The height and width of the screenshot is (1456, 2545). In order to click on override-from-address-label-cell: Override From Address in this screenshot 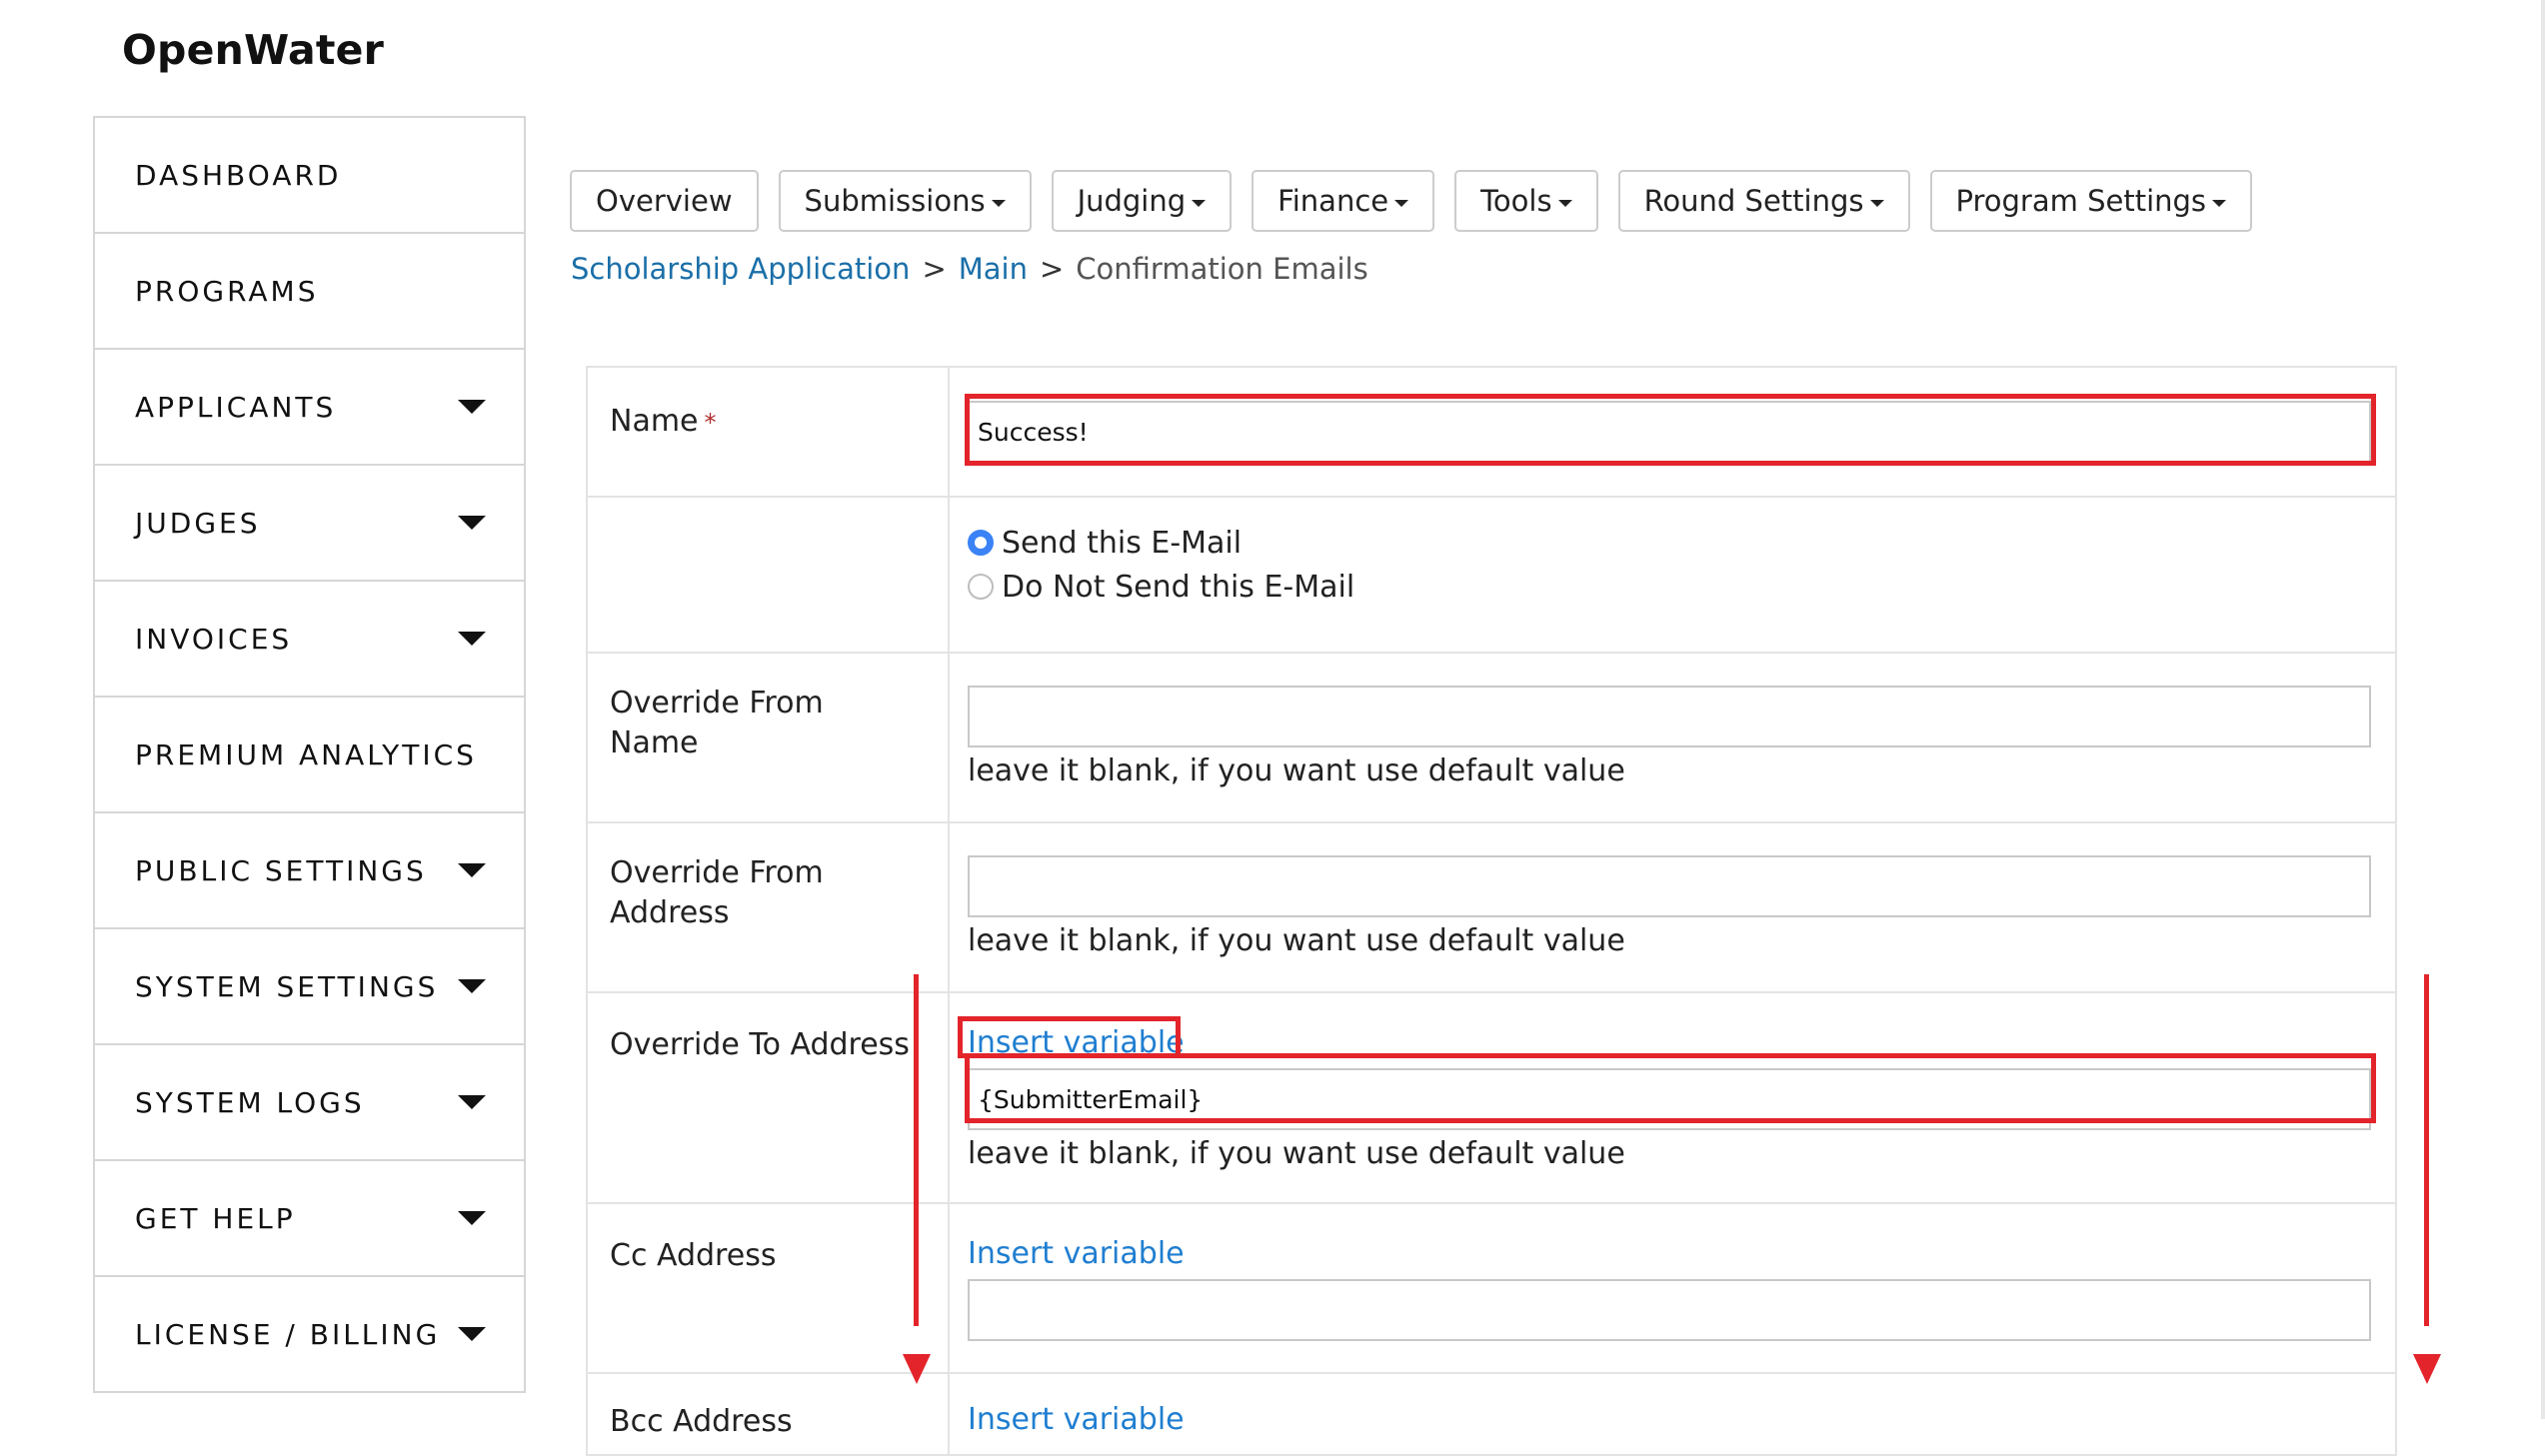, I will do `click(769, 907)`.